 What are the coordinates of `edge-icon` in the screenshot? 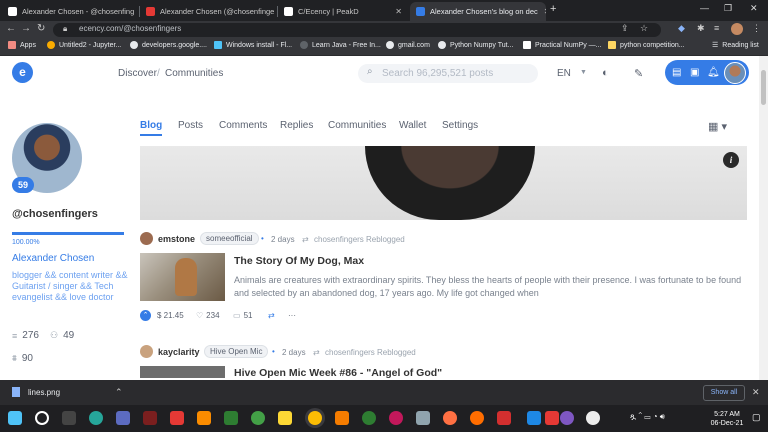 It's located at (96, 418).